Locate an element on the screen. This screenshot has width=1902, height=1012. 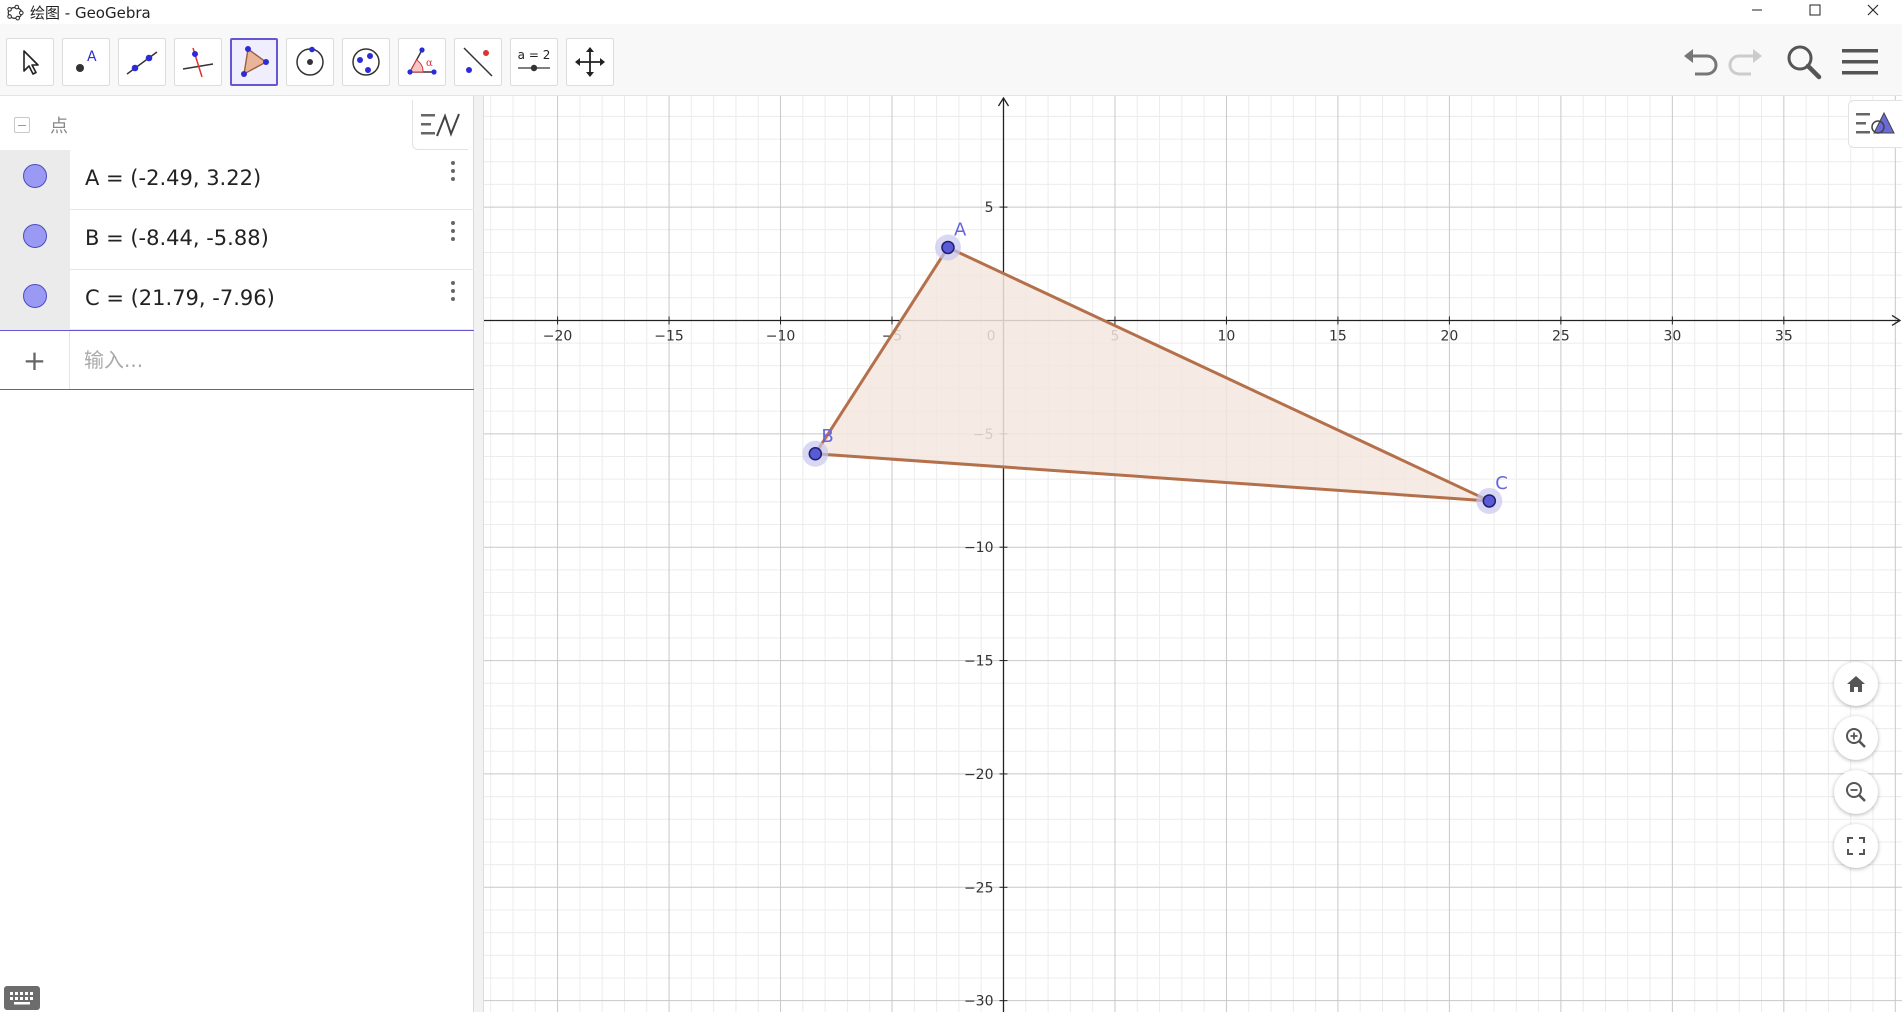
triangle-polygon is located at coordinates (1152, 374).